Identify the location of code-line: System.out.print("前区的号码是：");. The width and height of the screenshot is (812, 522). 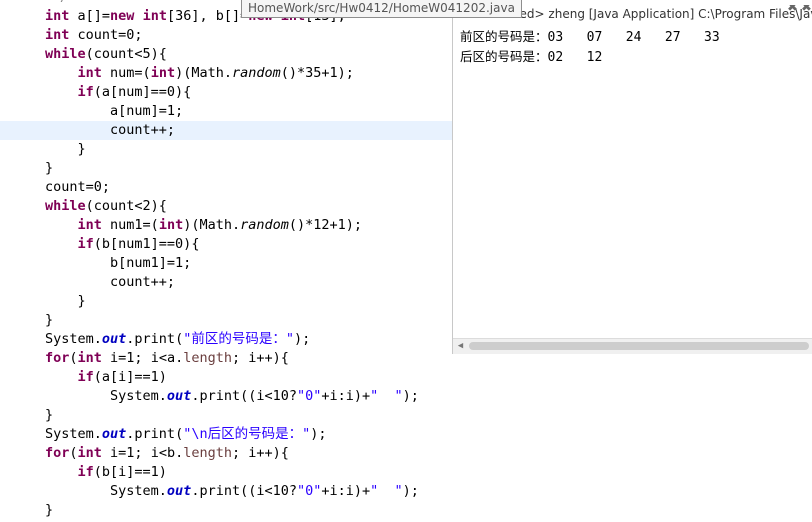
(226, 339).